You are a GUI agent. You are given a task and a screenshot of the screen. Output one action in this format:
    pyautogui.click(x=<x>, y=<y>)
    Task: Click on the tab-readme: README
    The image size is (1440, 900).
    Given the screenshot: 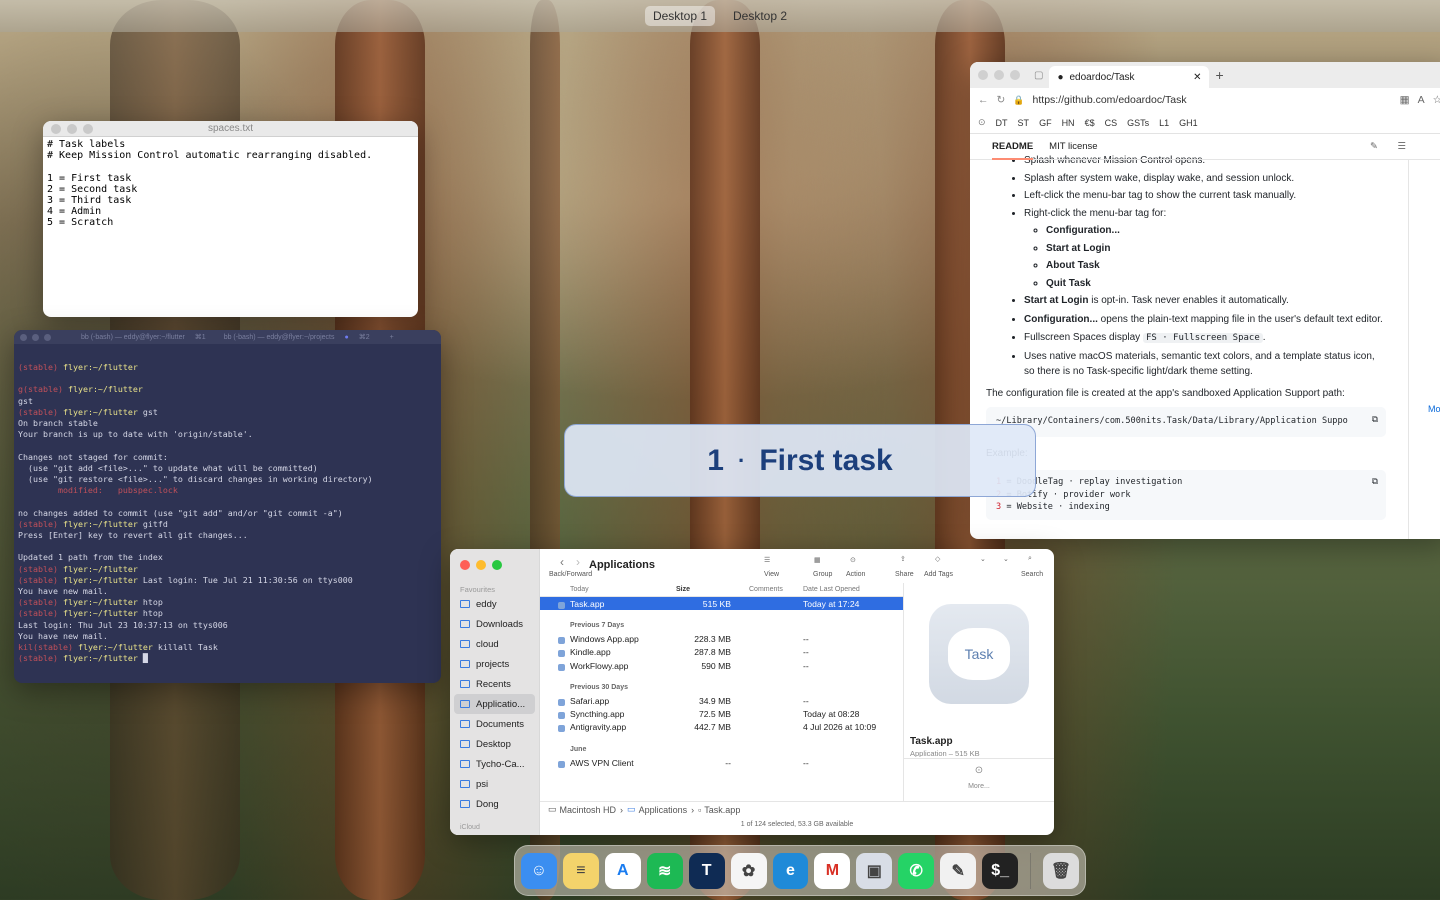 What is the action you would take?
    pyautogui.click(x=1013, y=150)
    